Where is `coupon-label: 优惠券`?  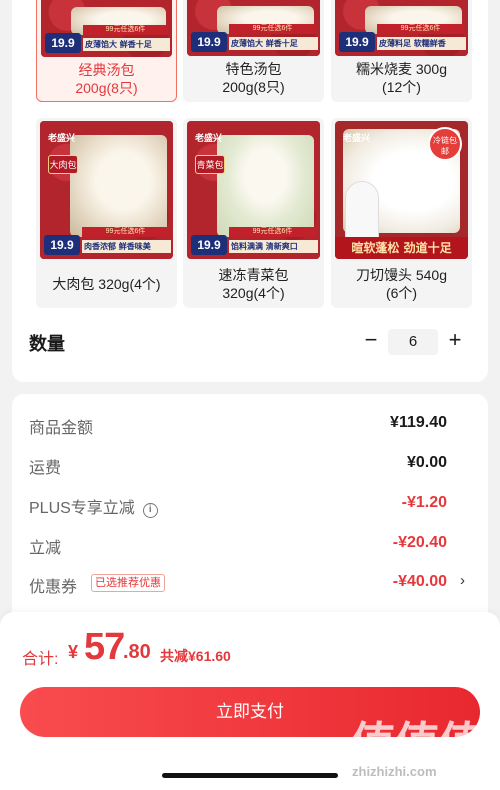 coupon-label: 优惠券 is located at coordinates (53, 585).